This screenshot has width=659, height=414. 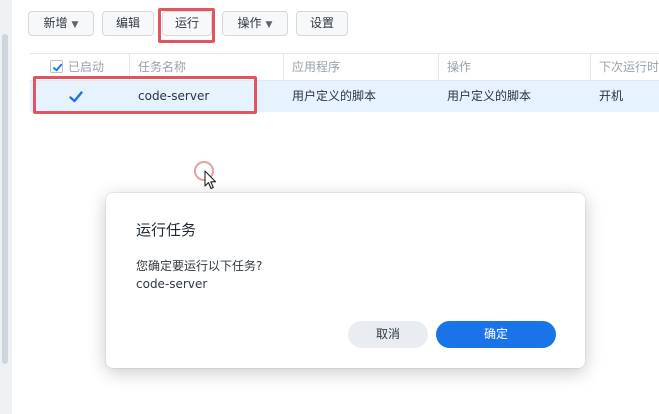 What do you see at coordinates (174, 96) in the screenshot?
I see `row-task-name: code-server` at bounding box center [174, 96].